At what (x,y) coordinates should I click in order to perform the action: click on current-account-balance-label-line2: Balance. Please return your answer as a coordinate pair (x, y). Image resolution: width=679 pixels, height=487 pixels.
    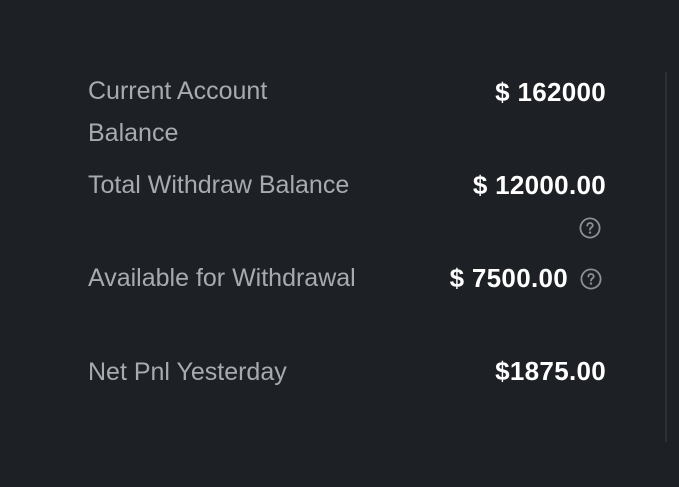
    Looking at the image, I should click on (133, 133).